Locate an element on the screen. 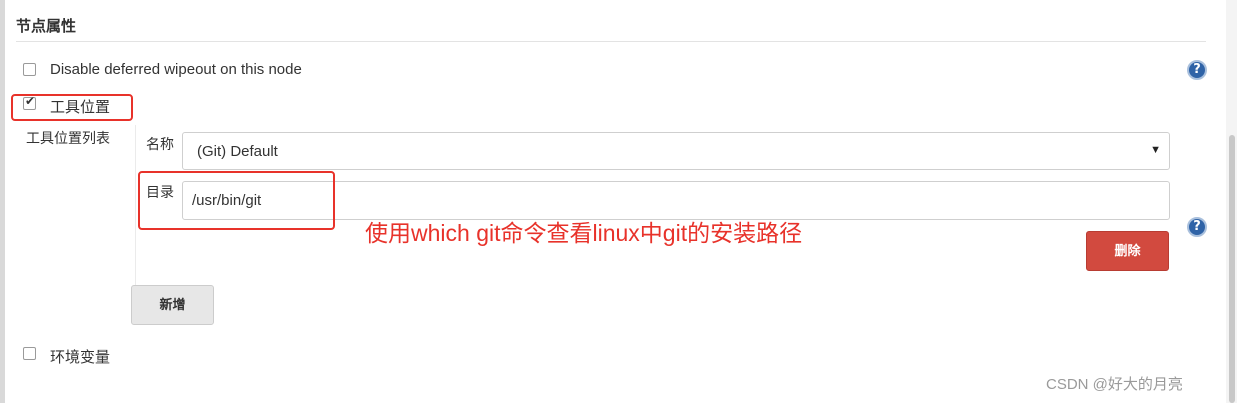 Image resolution: width=1237 pixels, height=403 pixels. deferred-wipeout-checkbox is located at coordinates (29, 69).